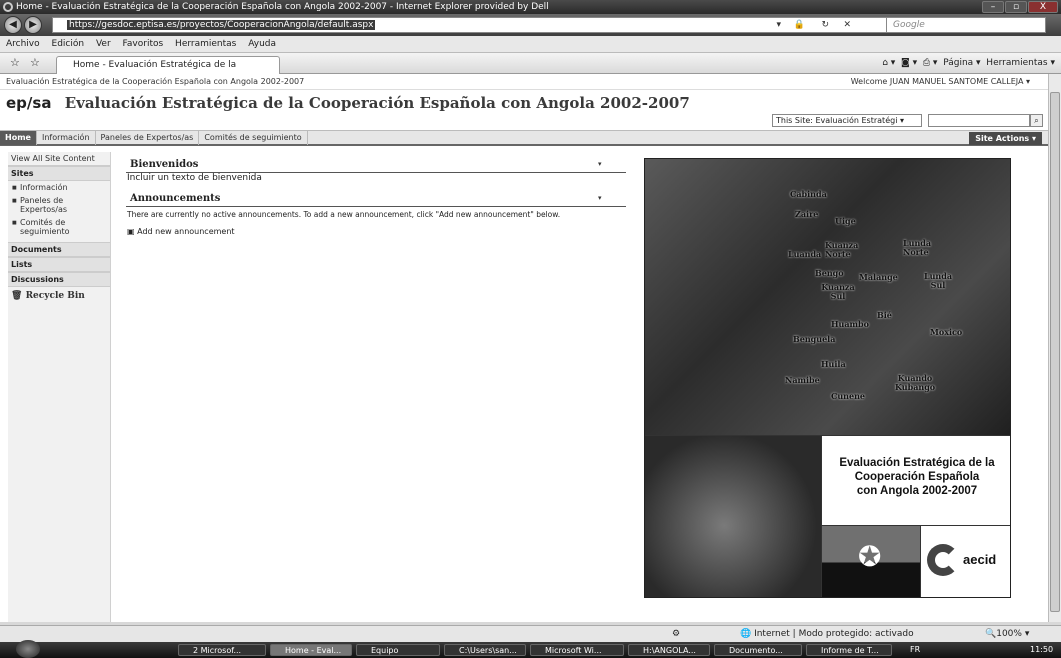  Describe the element at coordinates (253, 138) in the screenshot. I see `tab-comites: Comités de seguimiento` at that location.